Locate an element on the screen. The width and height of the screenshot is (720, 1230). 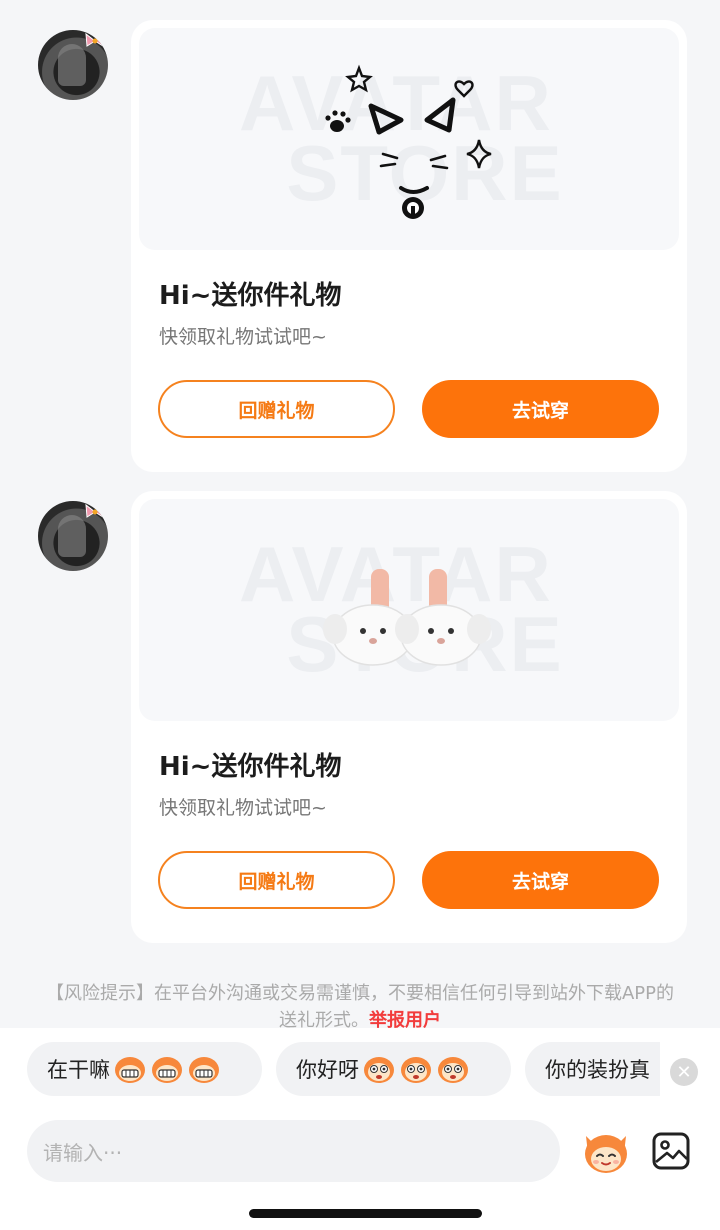
plush-slippers-icon is located at coordinates (407, 617).